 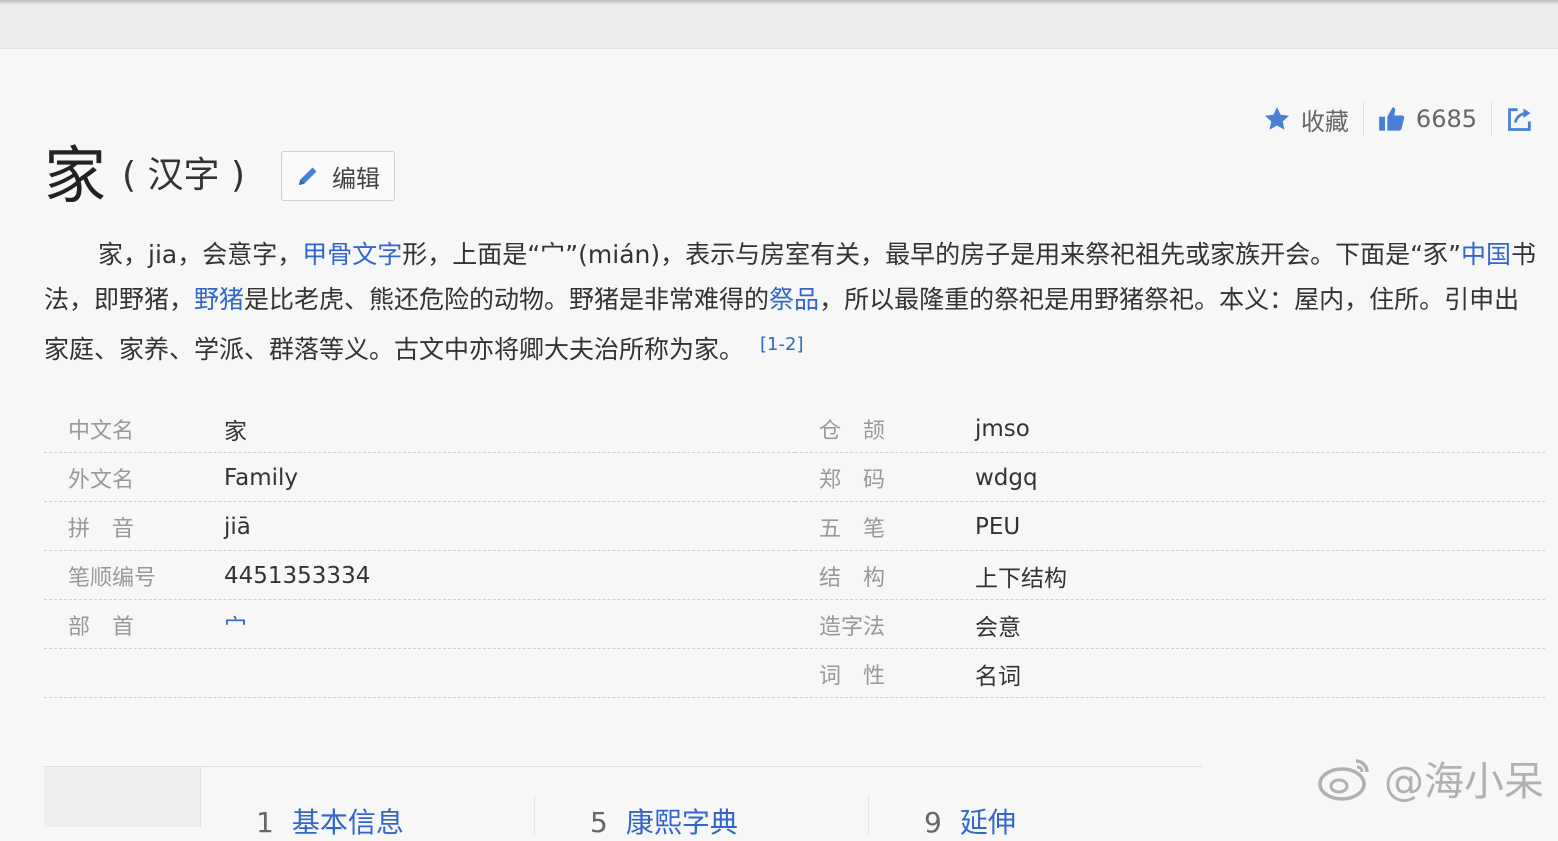 What do you see at coordinates (235, 431) in the screenshot?
I see `info-value: 家` at bounding box center [235, 431].